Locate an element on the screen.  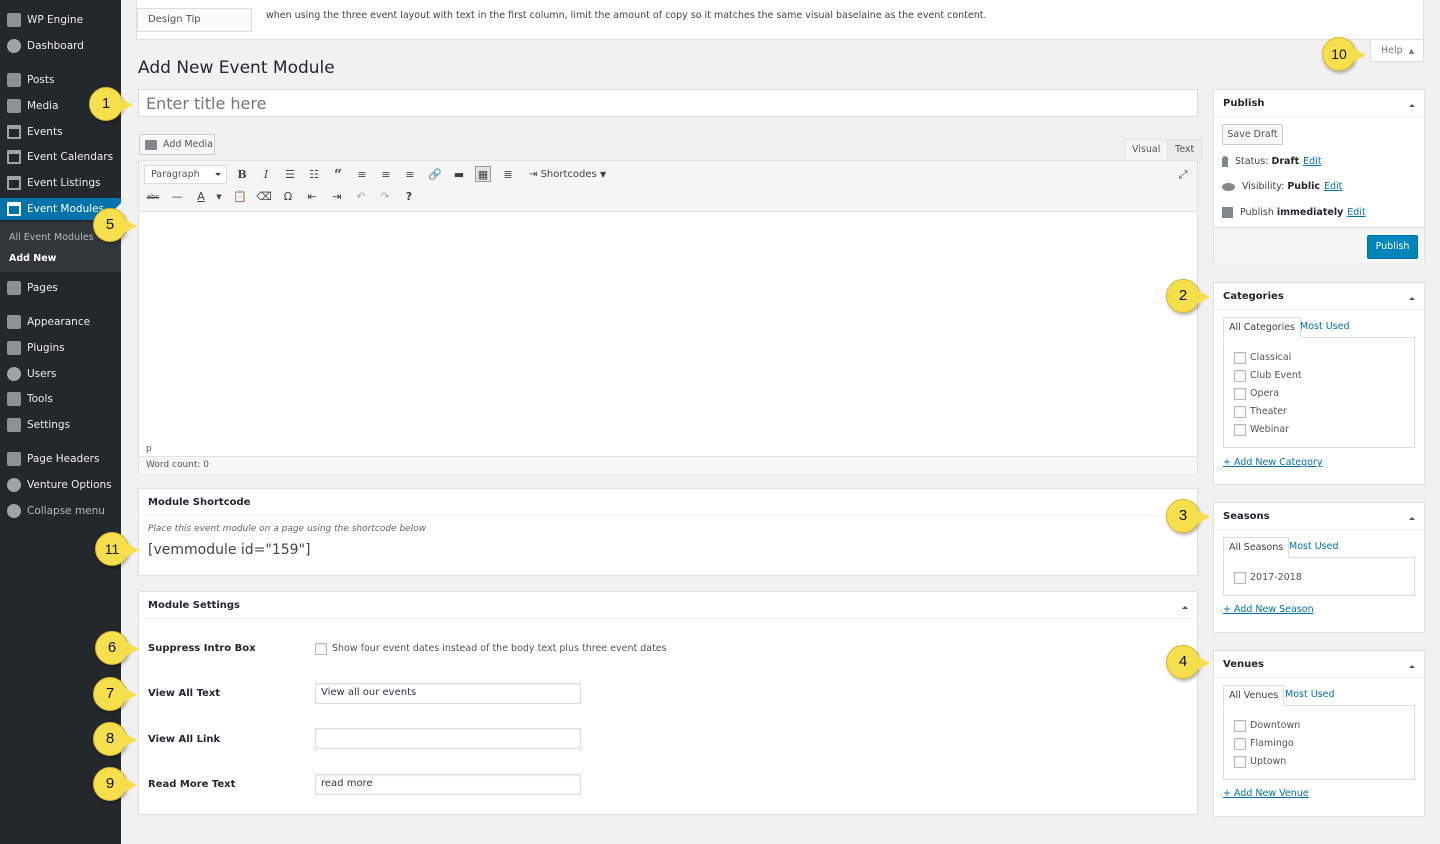
align-right-icon: ≡ is located at coordinates (410, 175).